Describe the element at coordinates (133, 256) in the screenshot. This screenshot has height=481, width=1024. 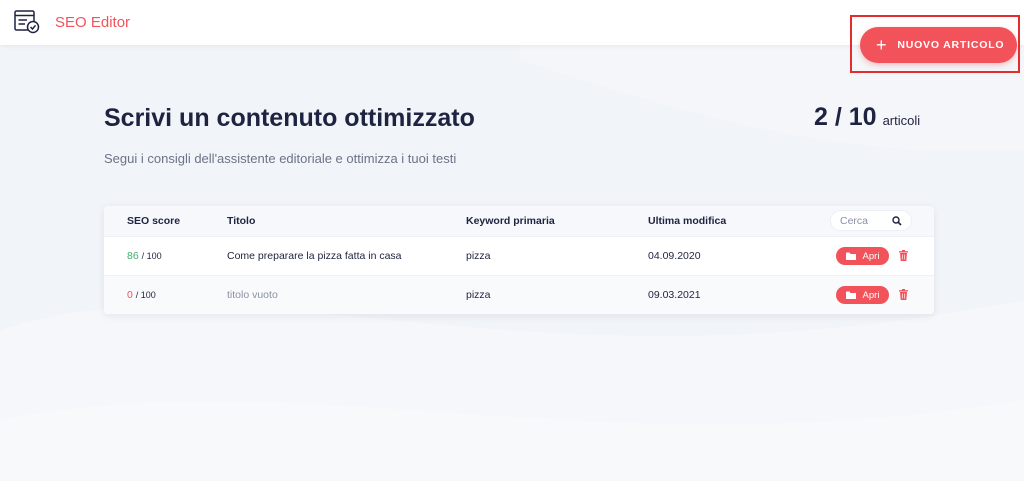
I see `seo-score-value: 86` at that location.